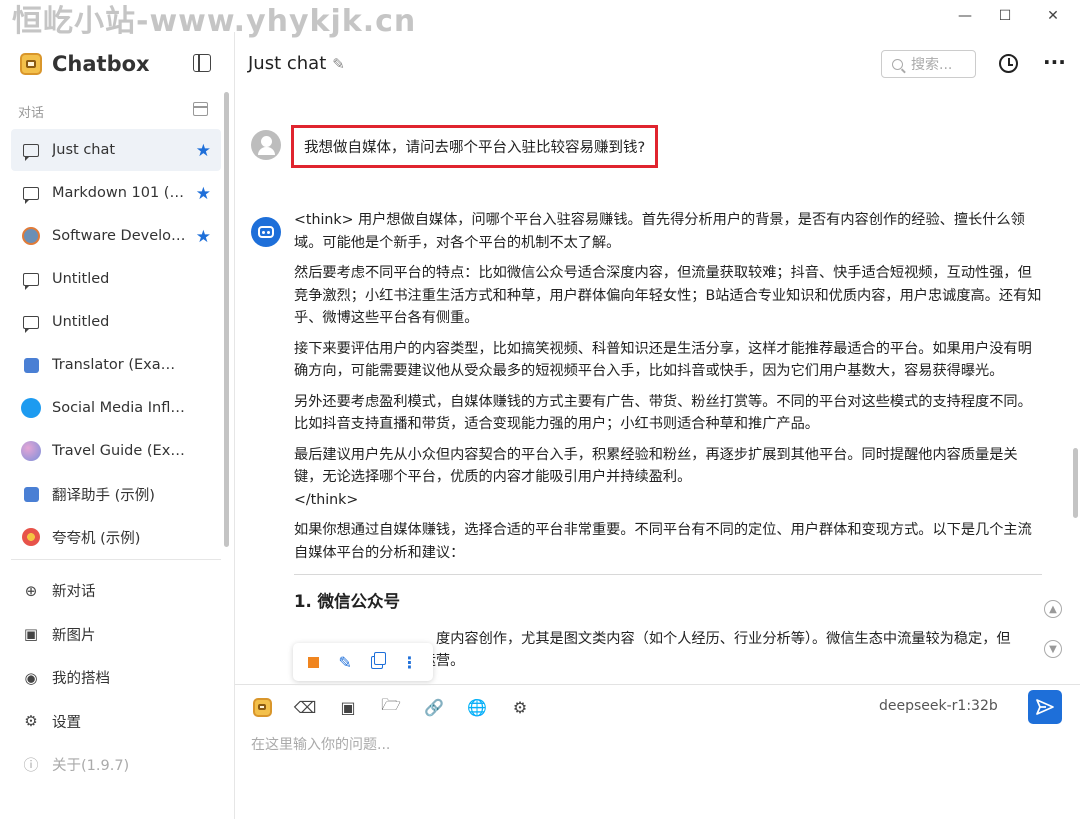 The height and width of the screenshot is (819, 1080). Describe the element at coordinates (116, 559) in the screenshot. I see `sidebar-divider` at that location.